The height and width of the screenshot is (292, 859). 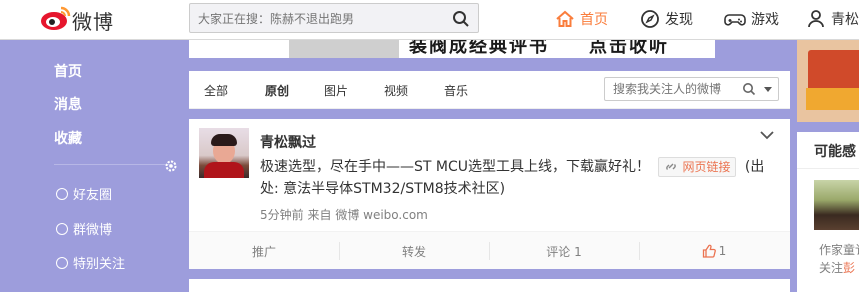 I want to click on tab-all: 全部, so click(x=216, y=90).